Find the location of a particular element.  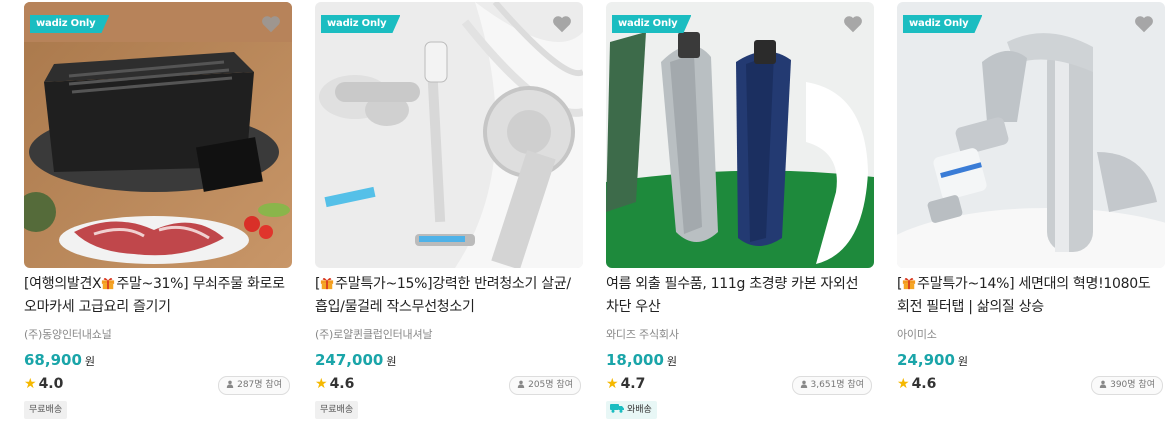

title-prefix: [여행의발견X is located at coordinates (63, 284).